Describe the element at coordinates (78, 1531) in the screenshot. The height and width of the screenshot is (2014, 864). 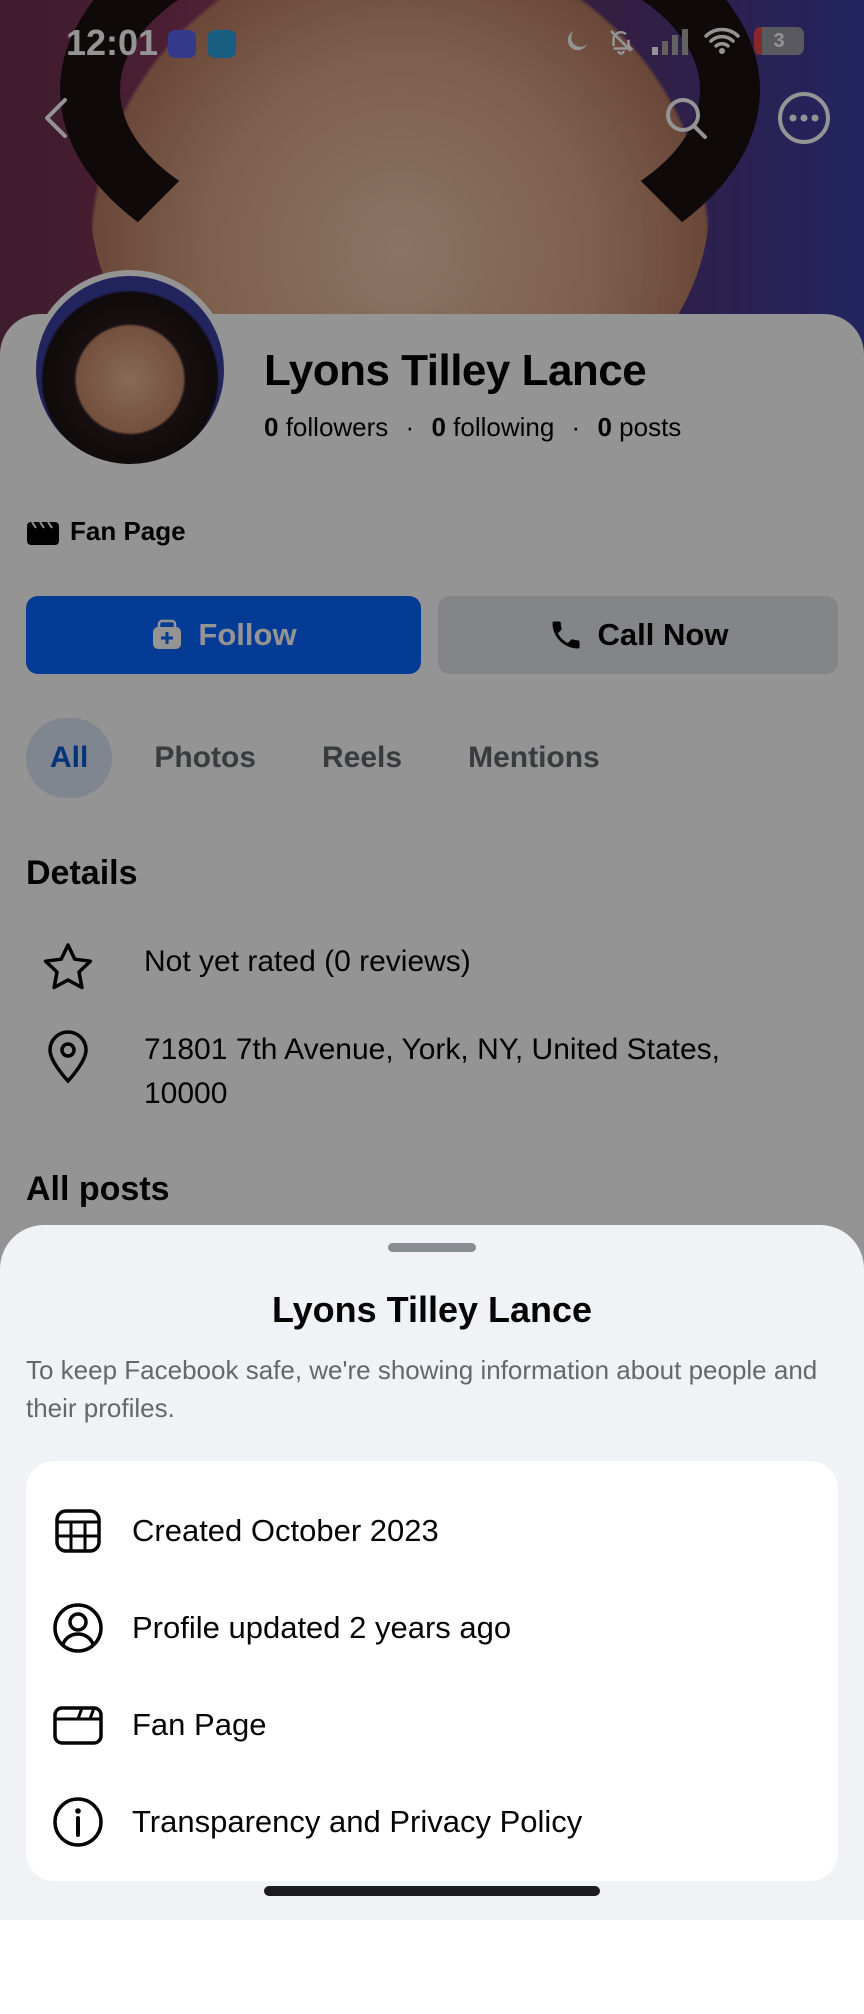
I see `calendar-icon` at that location.